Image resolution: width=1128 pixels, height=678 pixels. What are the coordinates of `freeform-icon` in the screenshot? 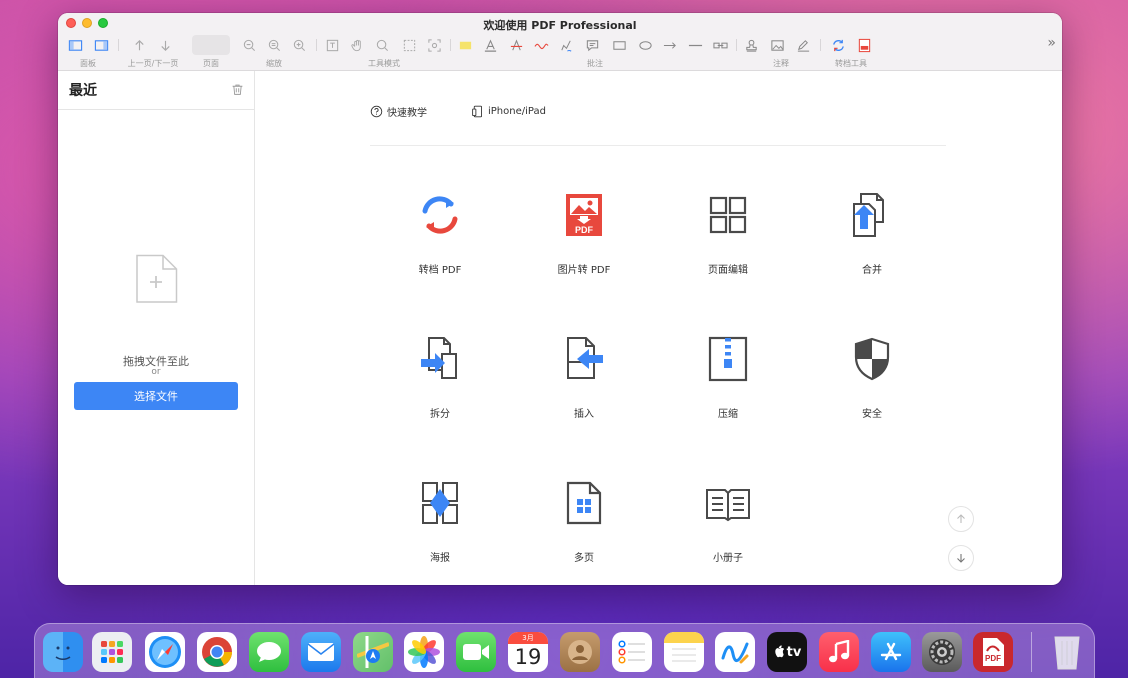 It's located at (735, 652).